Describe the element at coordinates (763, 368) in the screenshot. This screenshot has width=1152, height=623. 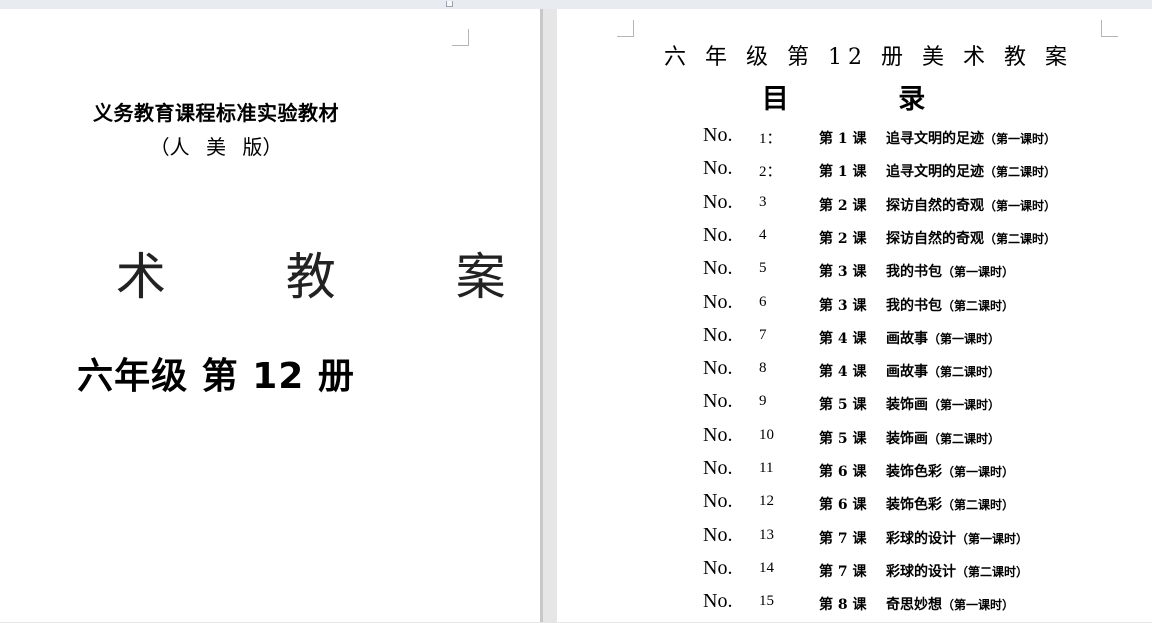
I see `toc-row-number: 8` at that location.